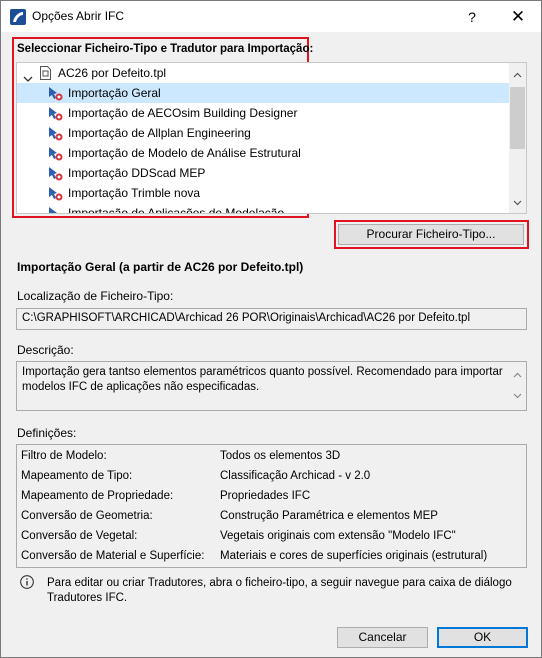 Image resolution: width=542 pixels, height=658 pixels. I want to click on window-title: Opções Abrir IFC, so click(78, 16).